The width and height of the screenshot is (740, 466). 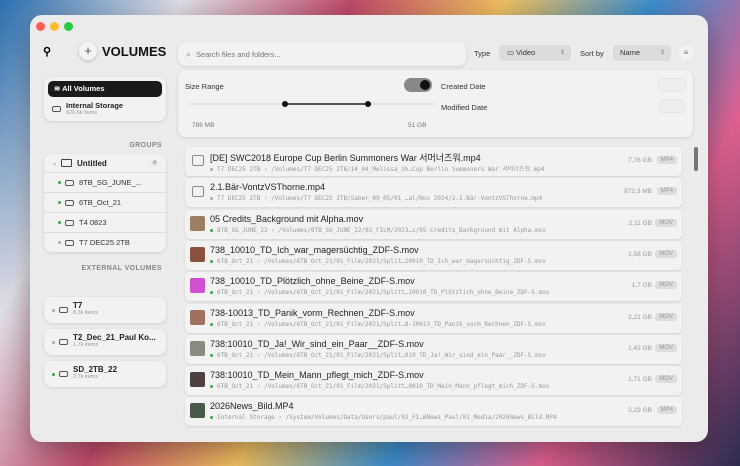 What do you see at coordinates (512, 52) in the screenshot?
I see `video-icon: ▭` at bounding box center [512, 52].